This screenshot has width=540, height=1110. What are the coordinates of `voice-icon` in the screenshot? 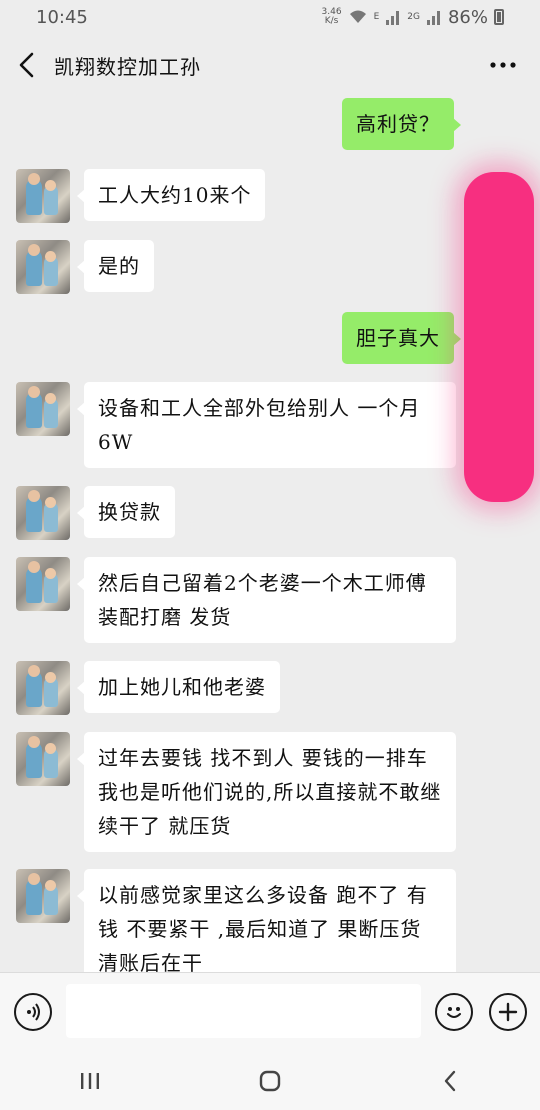 It's located at (33, 1012).